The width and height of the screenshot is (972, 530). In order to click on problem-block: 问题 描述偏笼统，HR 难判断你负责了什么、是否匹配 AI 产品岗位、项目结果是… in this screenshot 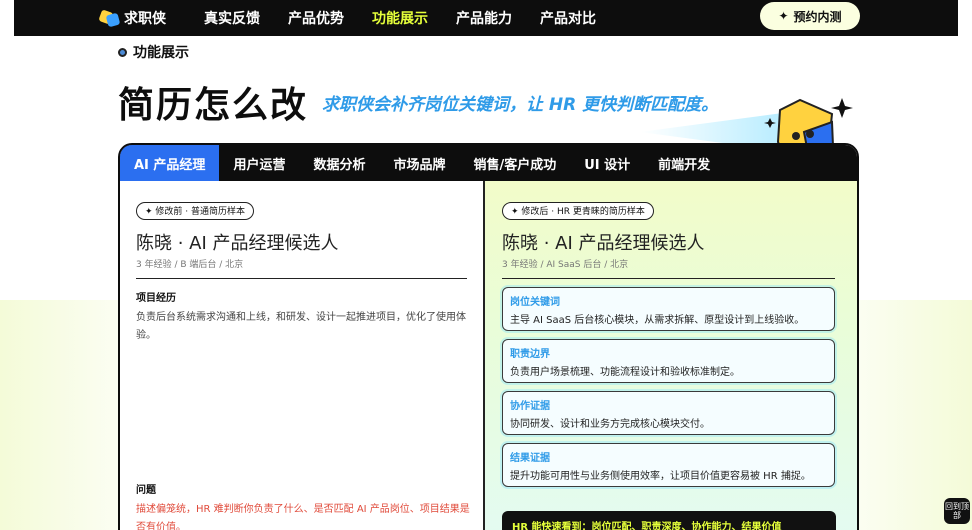, I will do `click(303, 500)`.